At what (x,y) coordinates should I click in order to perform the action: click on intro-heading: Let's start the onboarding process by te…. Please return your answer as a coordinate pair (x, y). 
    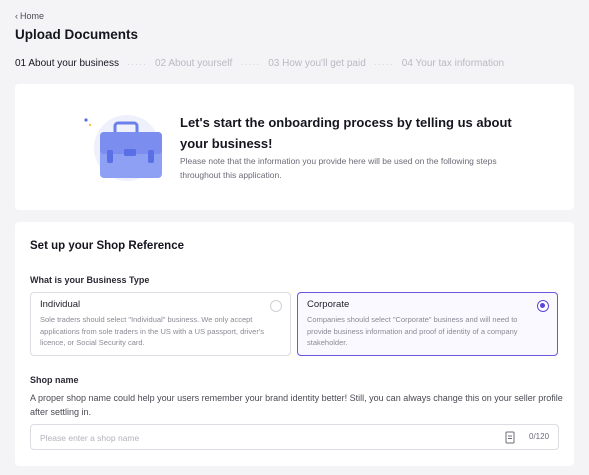
    Looking at the image, I should click on (346, 133).